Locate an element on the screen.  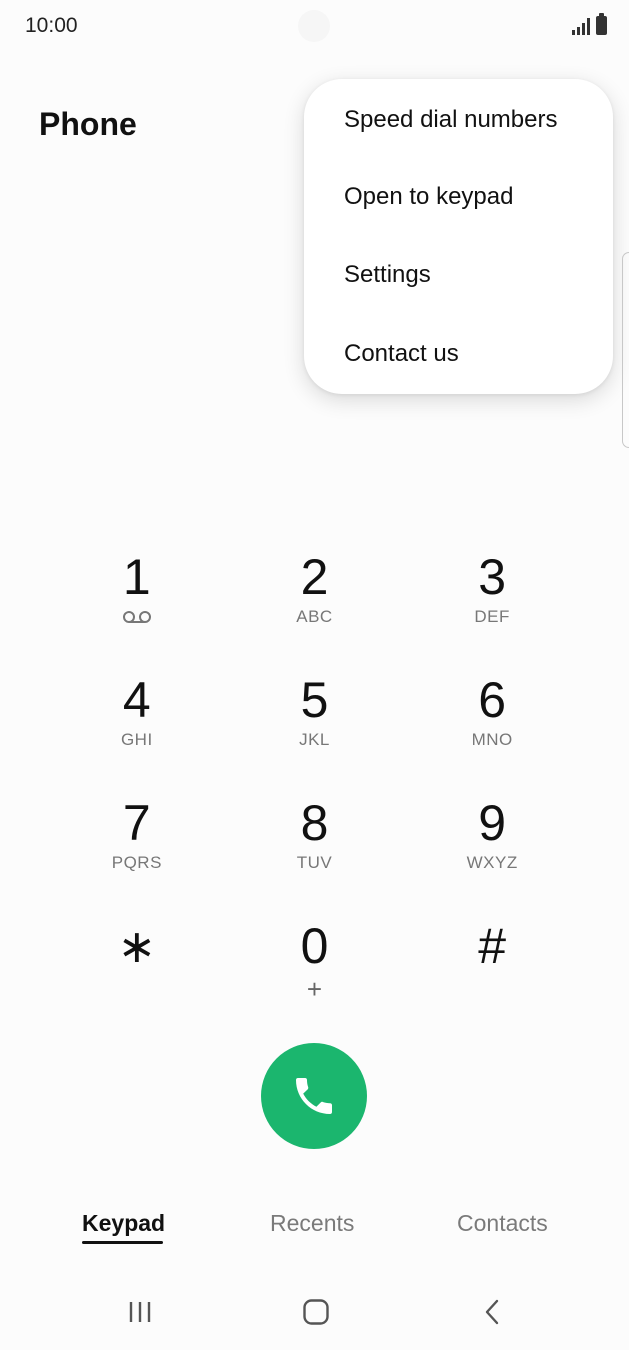
key-letters: DEF is located at coordinates (492, 616).